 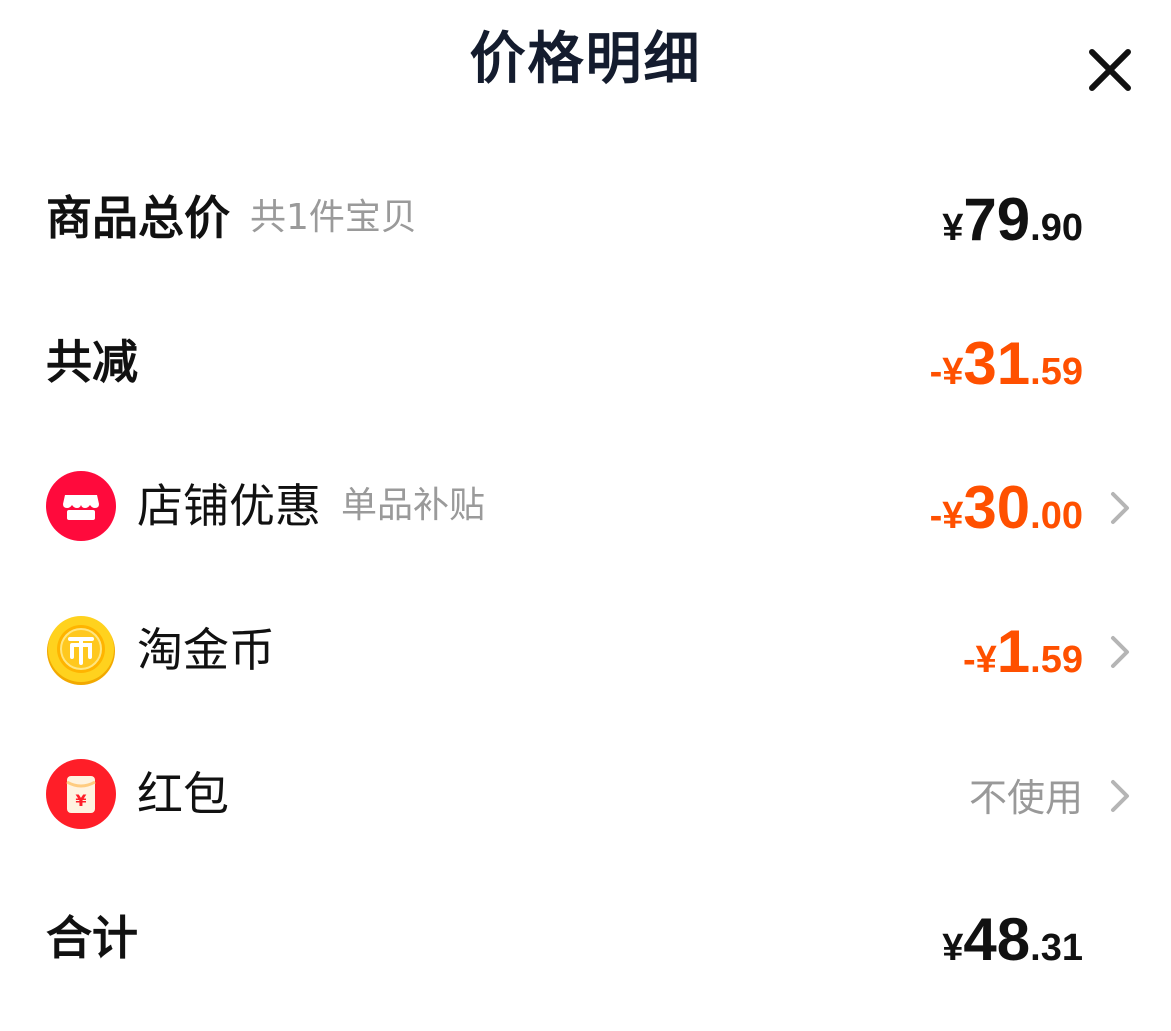 I want to click on amount-integer: 79, so click(x=997, y=219).